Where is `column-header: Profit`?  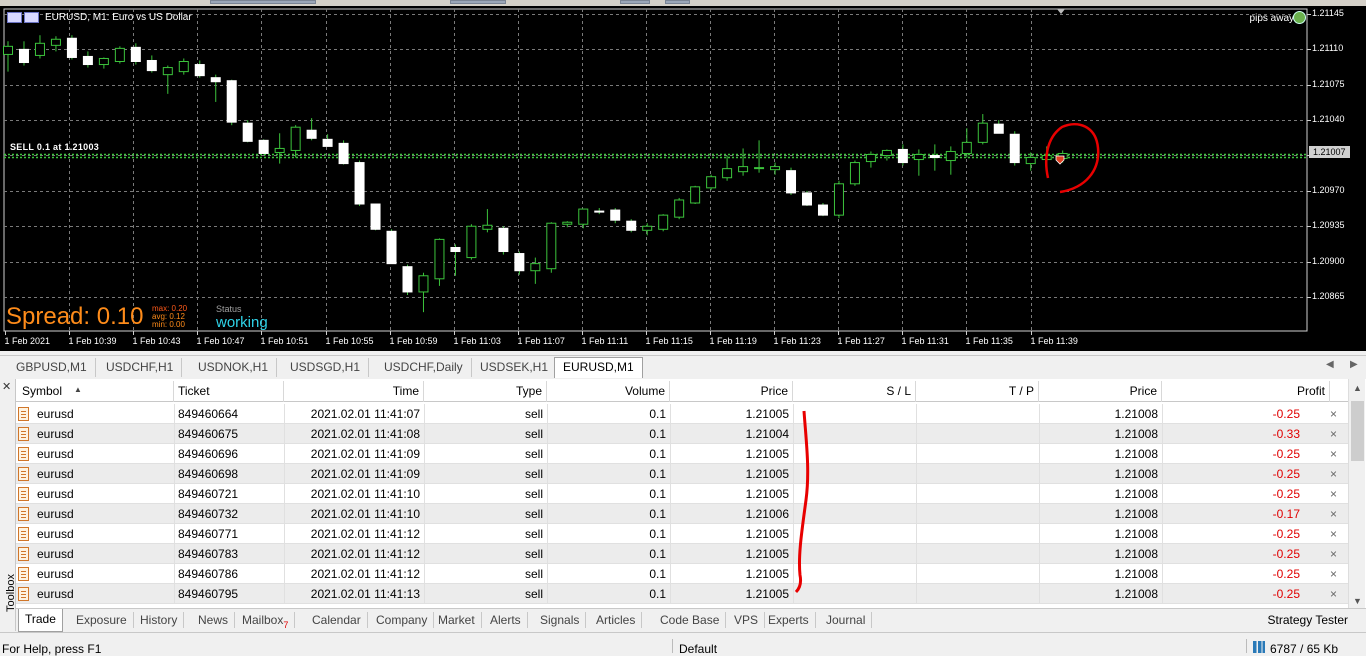
column-header: Profit is located at coordinates (1246, 391).